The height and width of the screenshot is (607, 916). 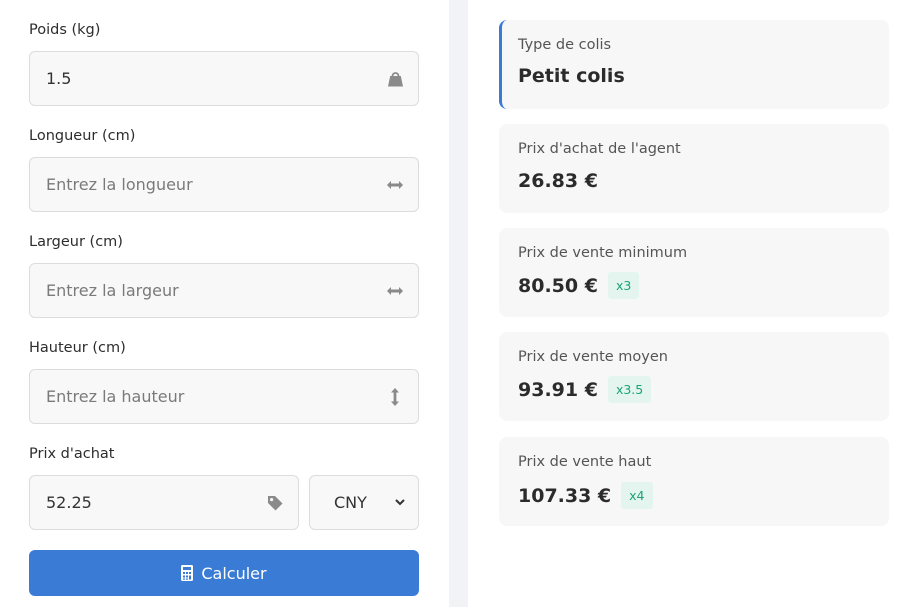 I want to click on purchase-price-field-container, so click(x=164, y=502).